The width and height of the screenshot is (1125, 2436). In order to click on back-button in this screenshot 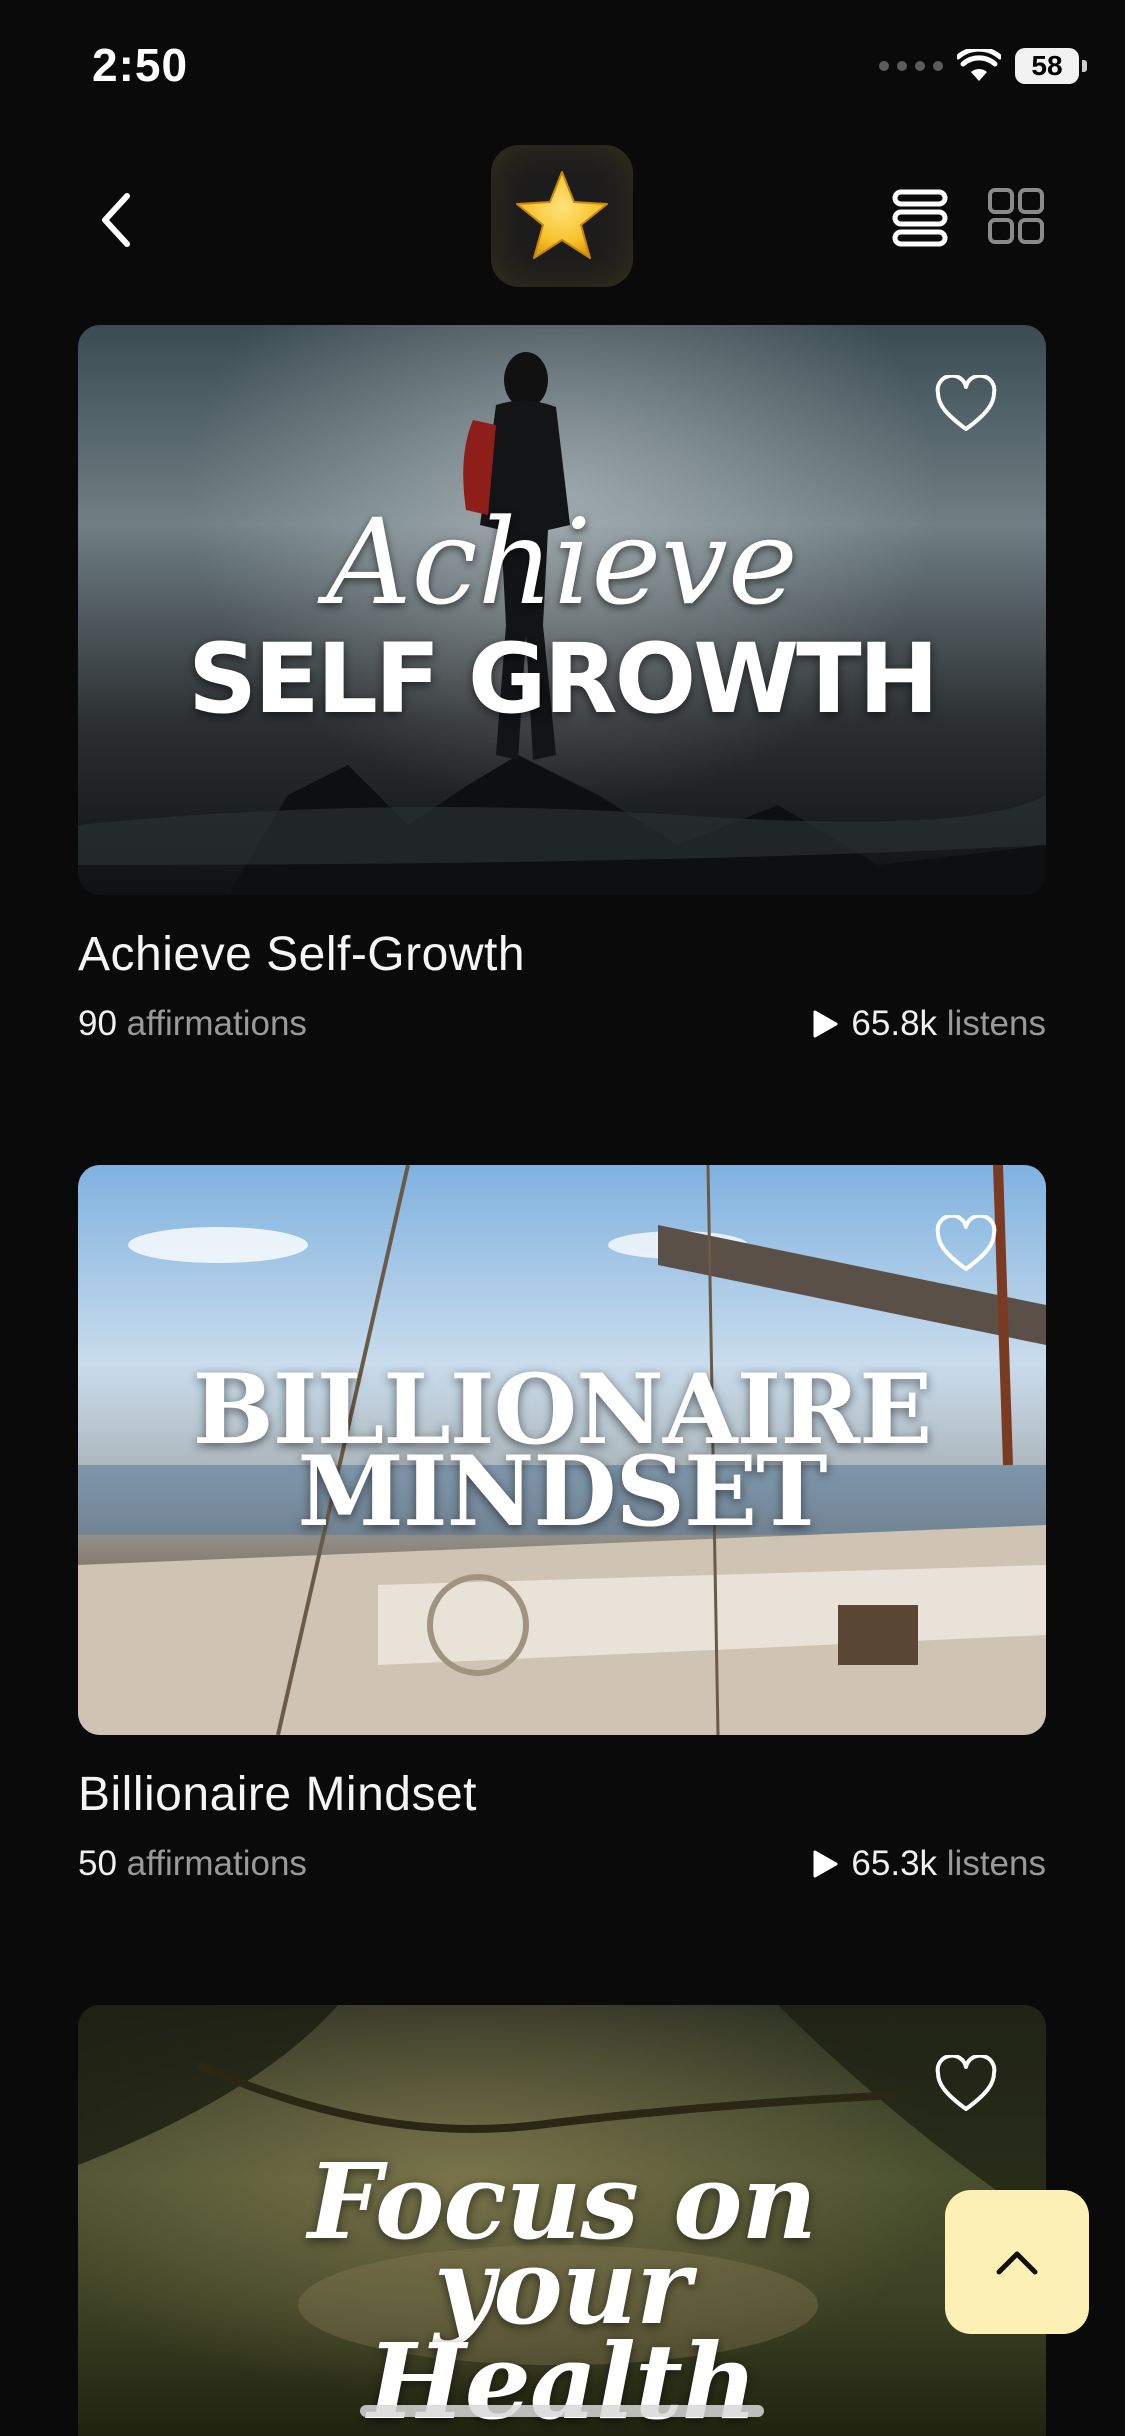, I will do `click(115, 220)`.